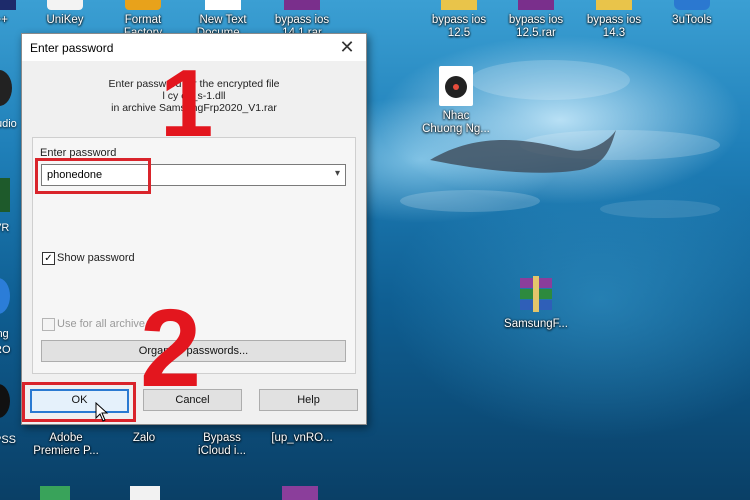 This screenshot has width=750, height=500. Describe the element at coordinates (614, 26) in the screenshot. I see `desktop-icon-label: bypass ios 14.3` at that location.